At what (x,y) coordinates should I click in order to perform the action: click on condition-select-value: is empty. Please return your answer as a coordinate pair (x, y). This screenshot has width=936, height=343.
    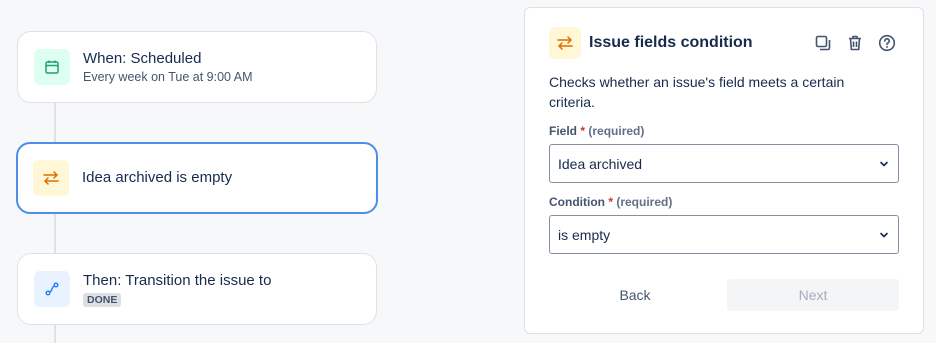
    Looking at the image, I should click on (584, 234).